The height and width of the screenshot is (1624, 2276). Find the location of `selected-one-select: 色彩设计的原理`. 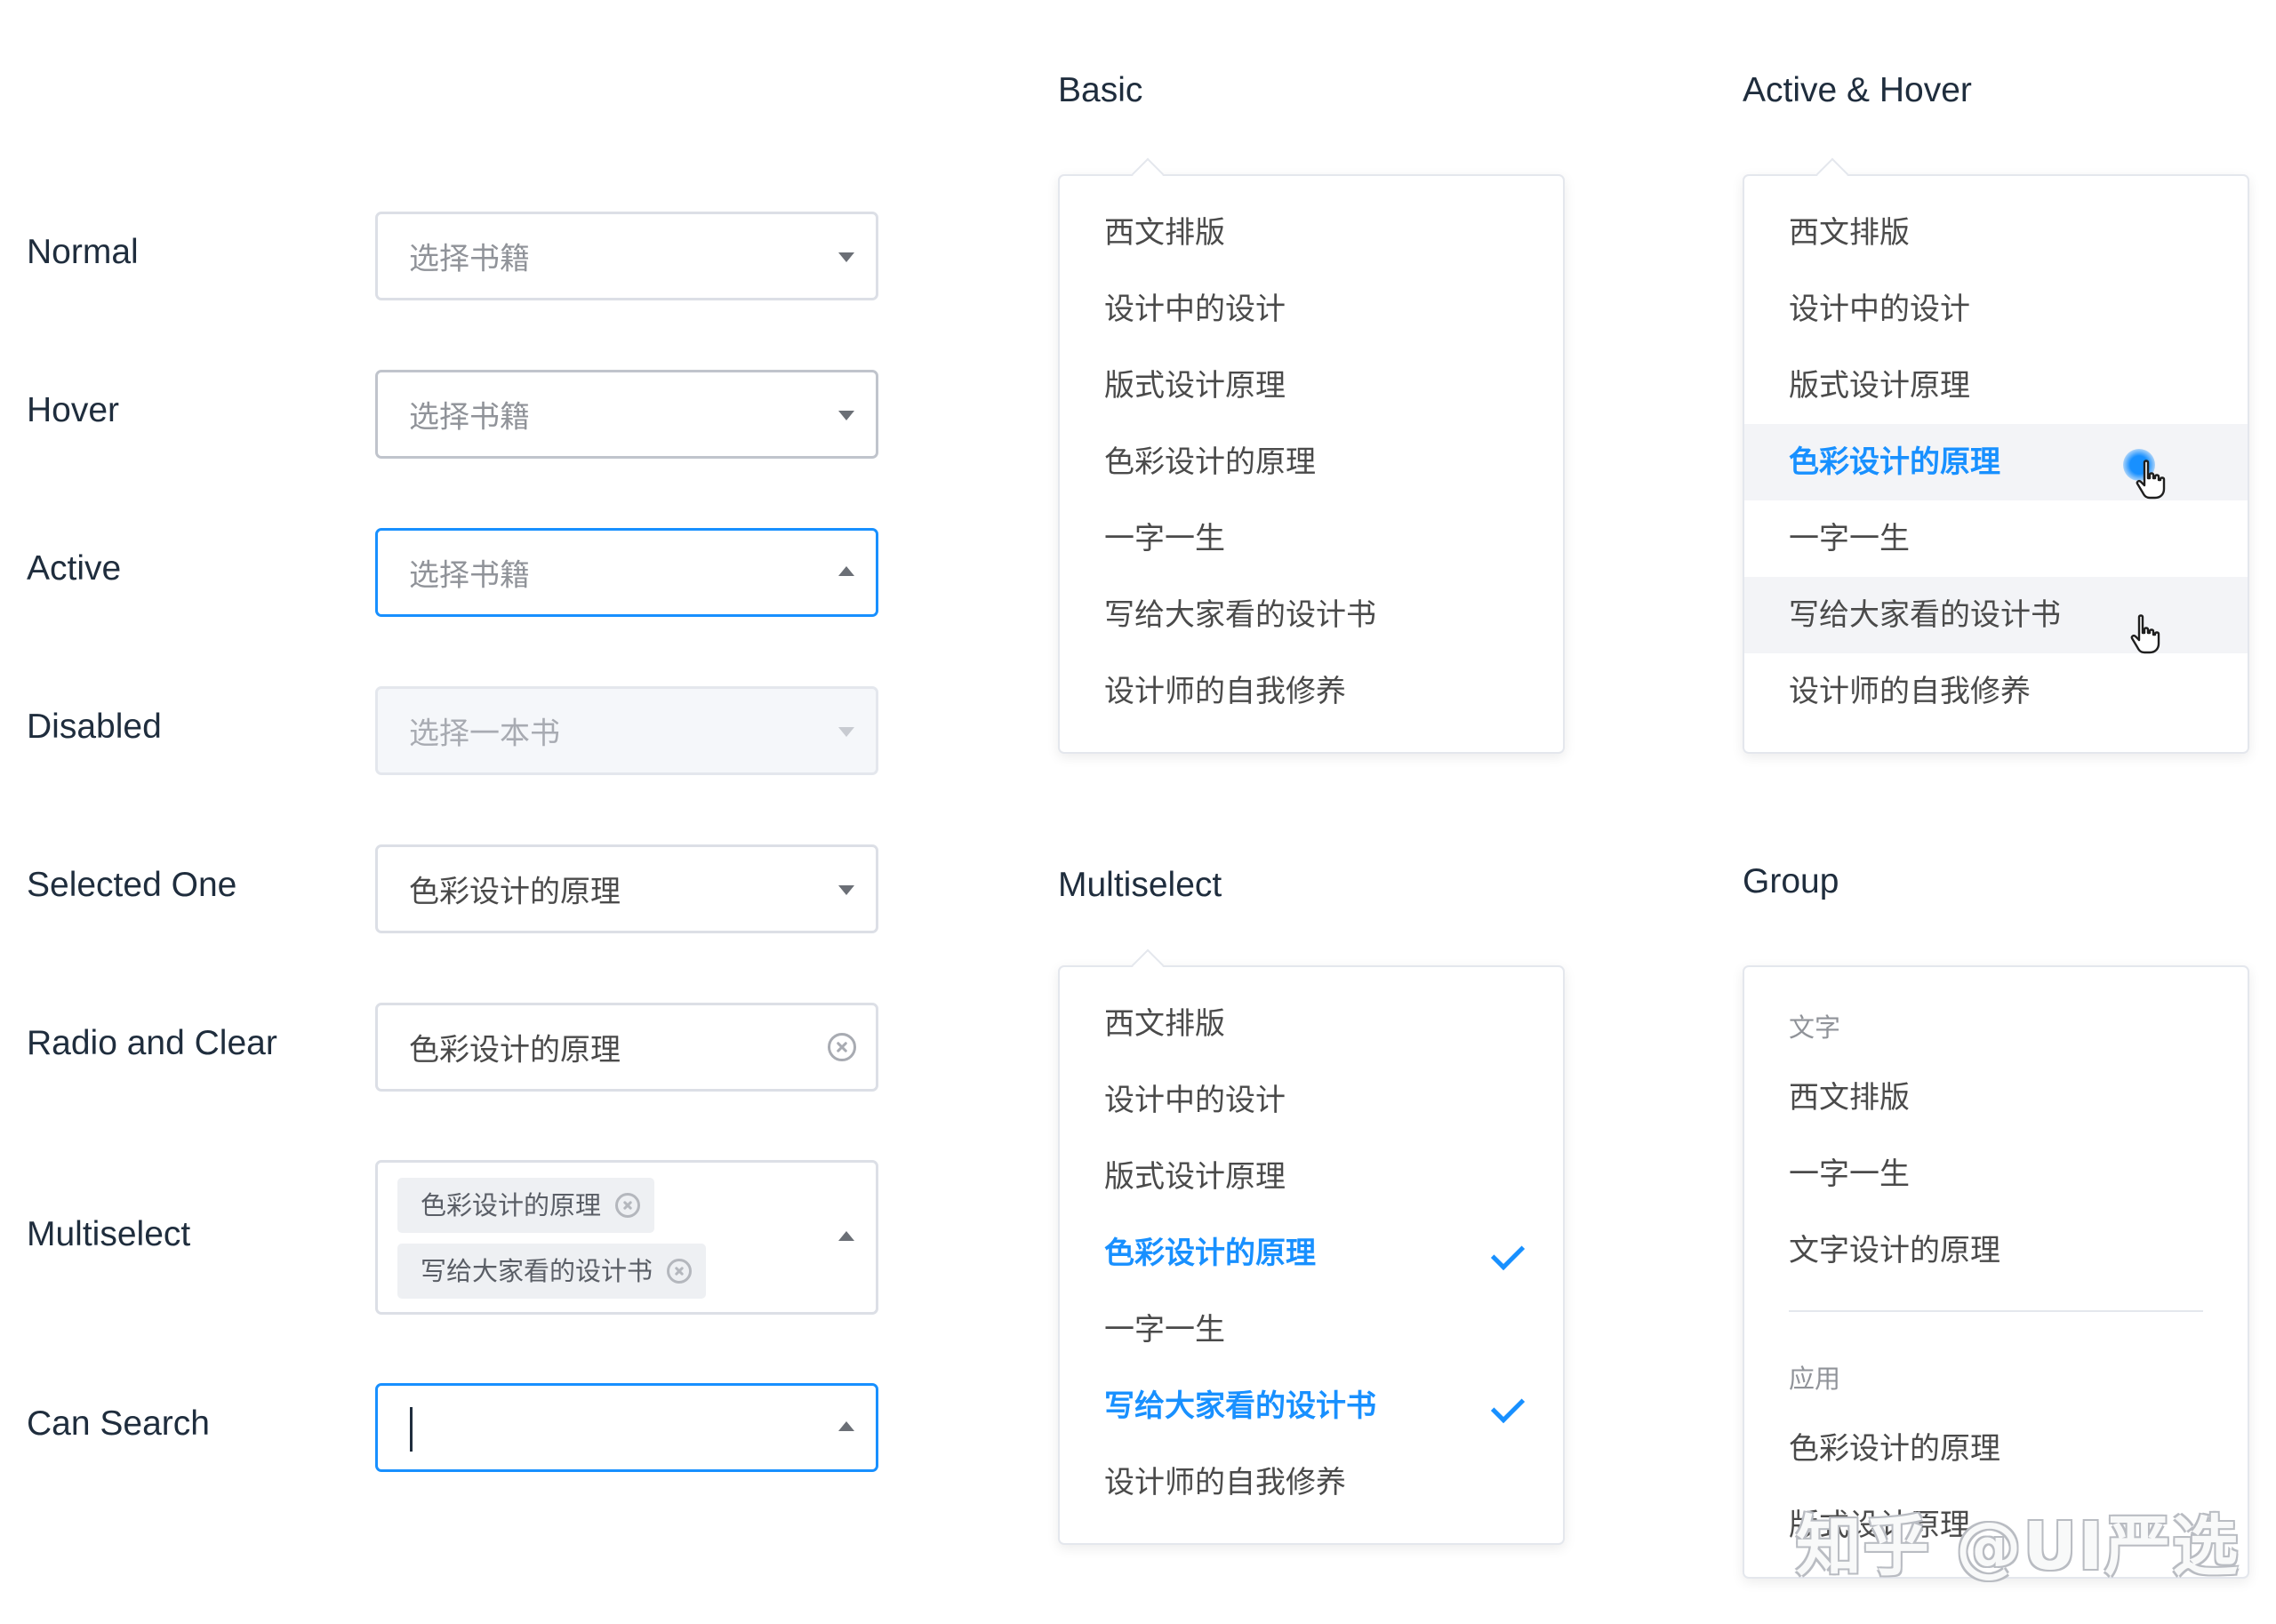

selected-one-select: 色彩设计的原理 is located at coordinates (626, 888).